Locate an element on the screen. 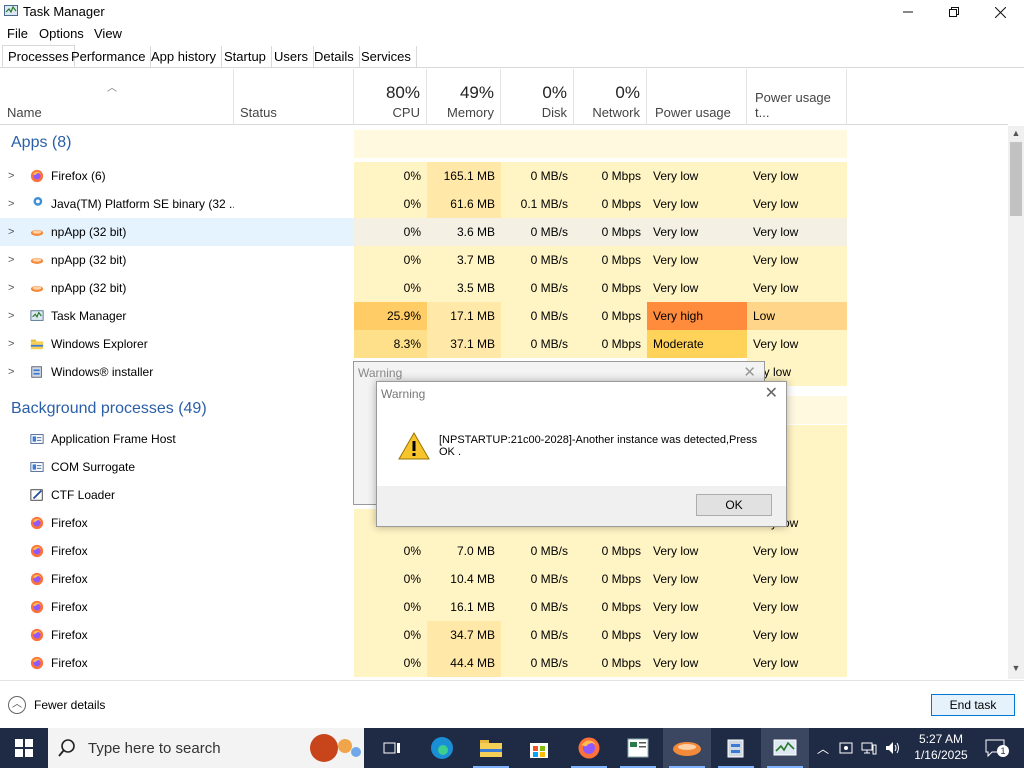 This screenshot has height=768, width=1024. search-icon is located at coordinates (66, 748).